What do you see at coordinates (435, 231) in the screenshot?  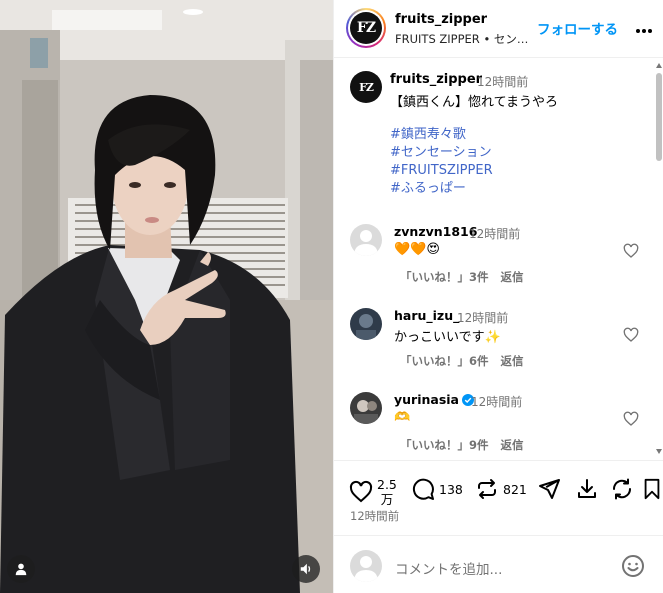 I see `comment-username: zvnzvn1816` at bounding box center [435, 231].